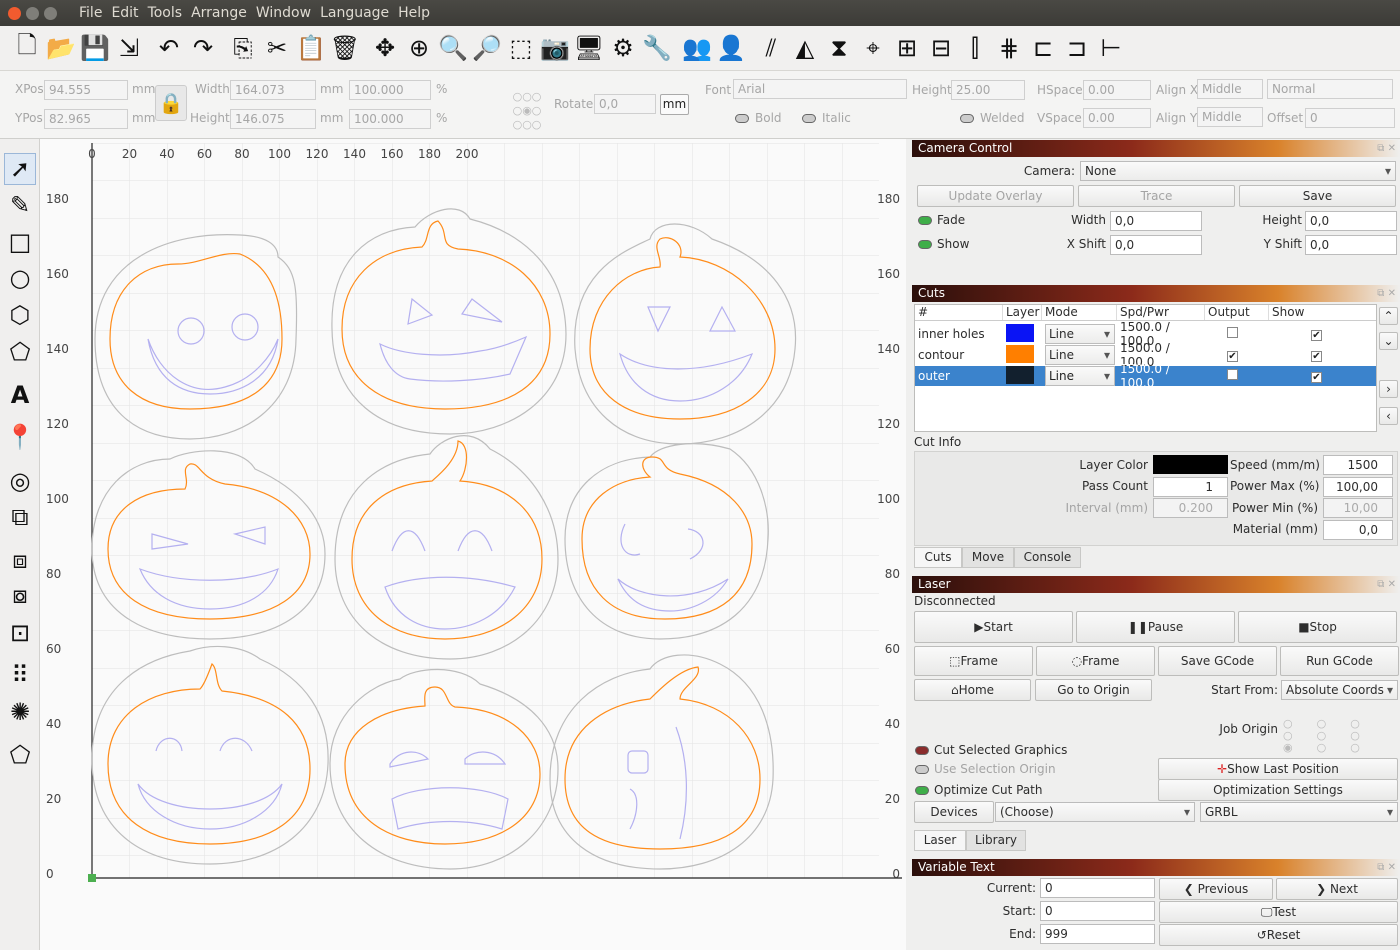  Describe the element at coordinates (1358, 465) in the screenshot. I see `speed-input: 1500` at that location.